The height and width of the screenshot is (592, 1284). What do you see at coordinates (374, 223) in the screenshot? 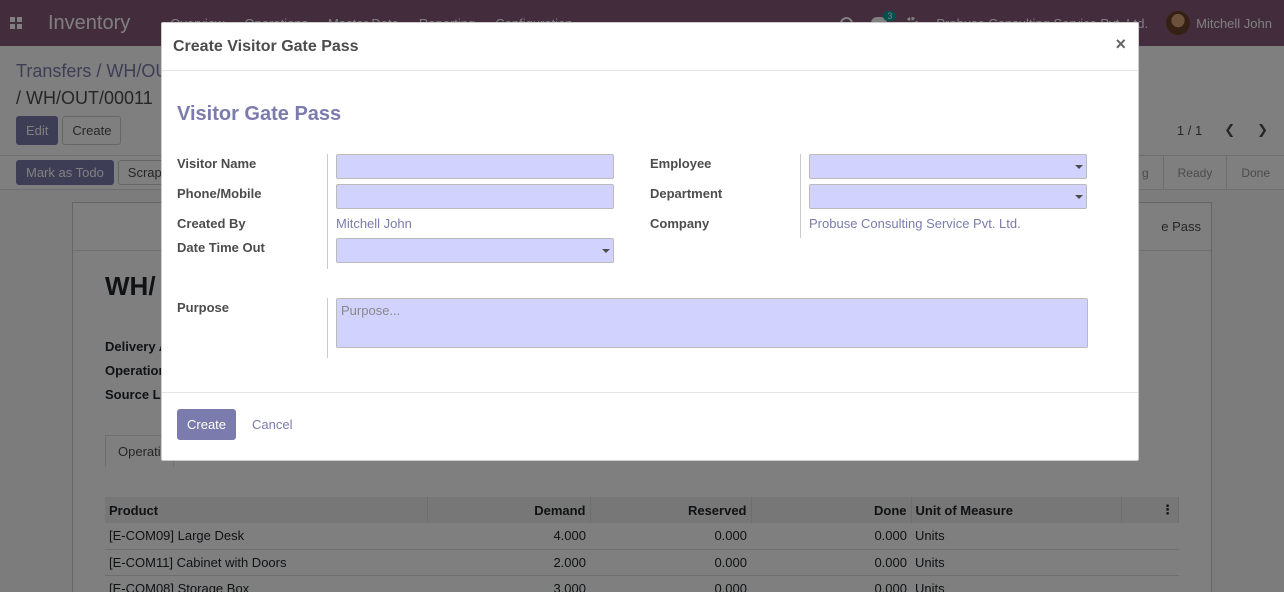
I see `created-by-value: Mitchell John` at bounding box center [374, 223].